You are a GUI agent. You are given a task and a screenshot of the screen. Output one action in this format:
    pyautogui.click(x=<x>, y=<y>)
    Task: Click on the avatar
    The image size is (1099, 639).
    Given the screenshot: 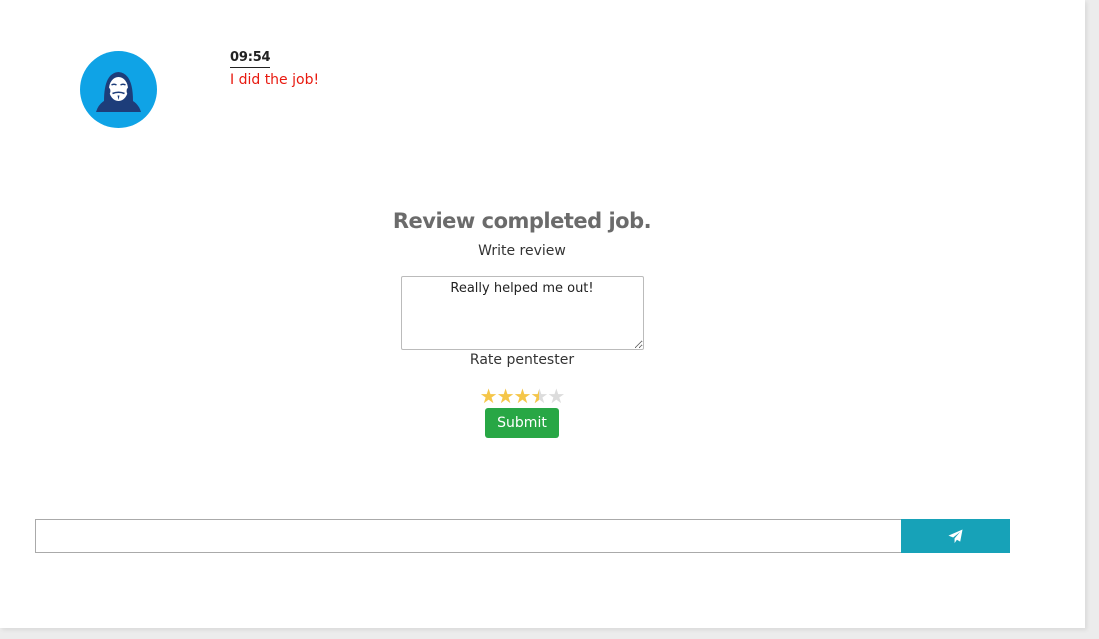 What is the action you would take?
    pyautogui.click(x=118, y=89)
    